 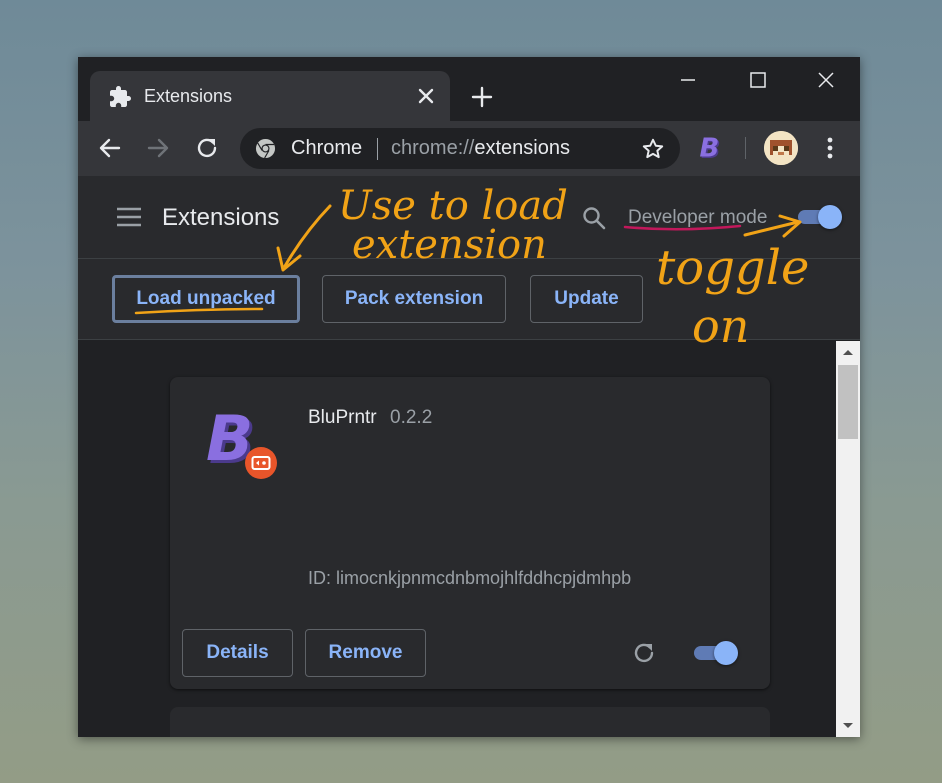 What do you see at coordinates (411, 417) in the screenshot?
I see `extension-version: 0.2.2` at bounding box center [411, 417].